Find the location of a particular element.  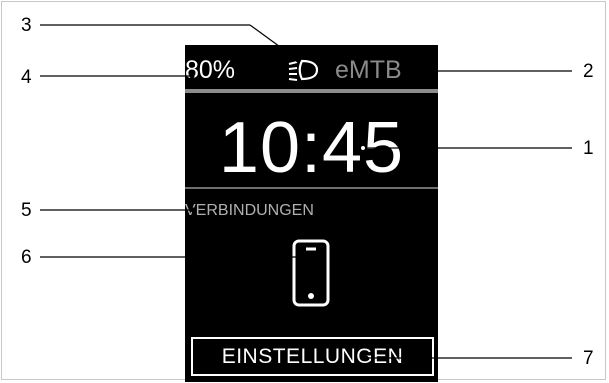

callout-2: 2 is located at coordinates (588, 71).